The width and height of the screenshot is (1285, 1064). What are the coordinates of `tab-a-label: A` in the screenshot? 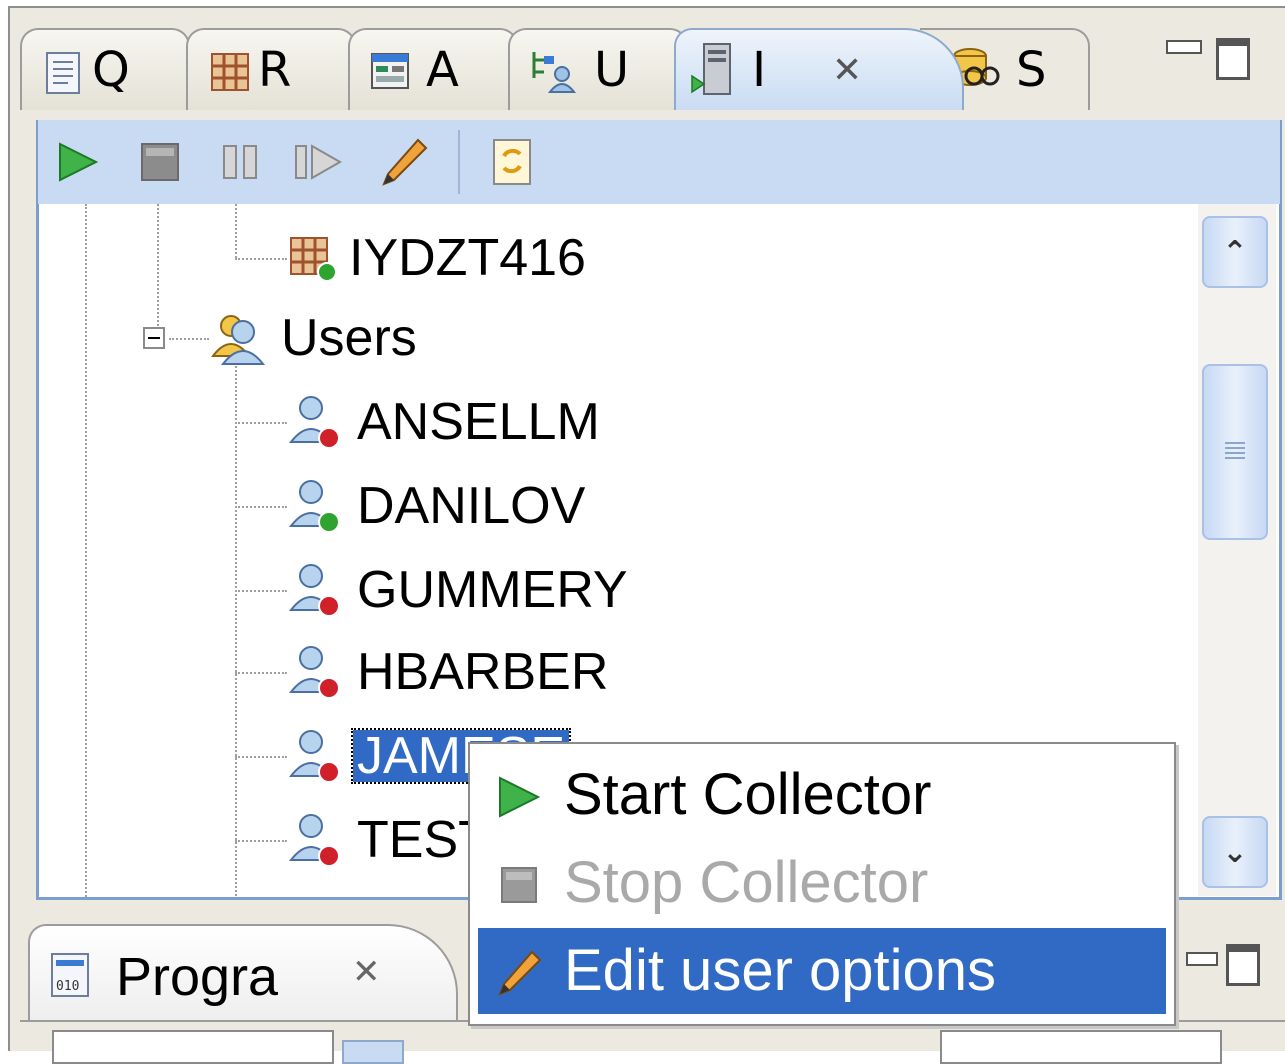 It's located at (442, 70).